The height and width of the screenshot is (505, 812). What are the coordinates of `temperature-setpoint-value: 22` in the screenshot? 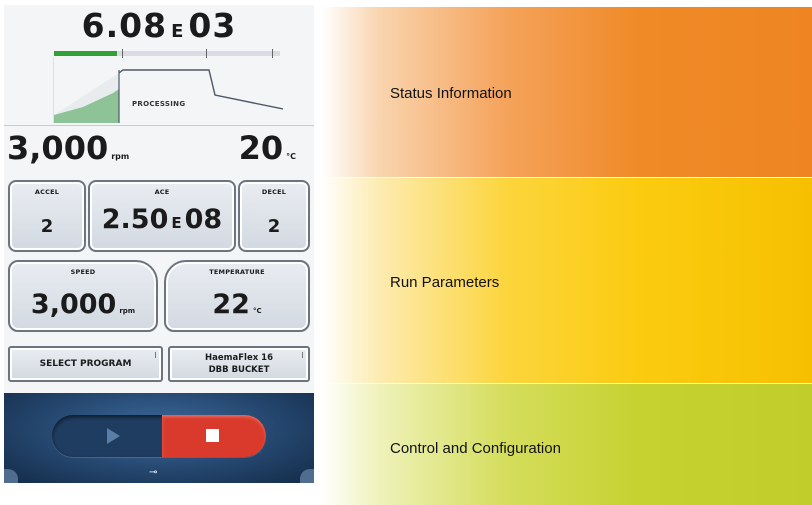 It's located at (231, 304).